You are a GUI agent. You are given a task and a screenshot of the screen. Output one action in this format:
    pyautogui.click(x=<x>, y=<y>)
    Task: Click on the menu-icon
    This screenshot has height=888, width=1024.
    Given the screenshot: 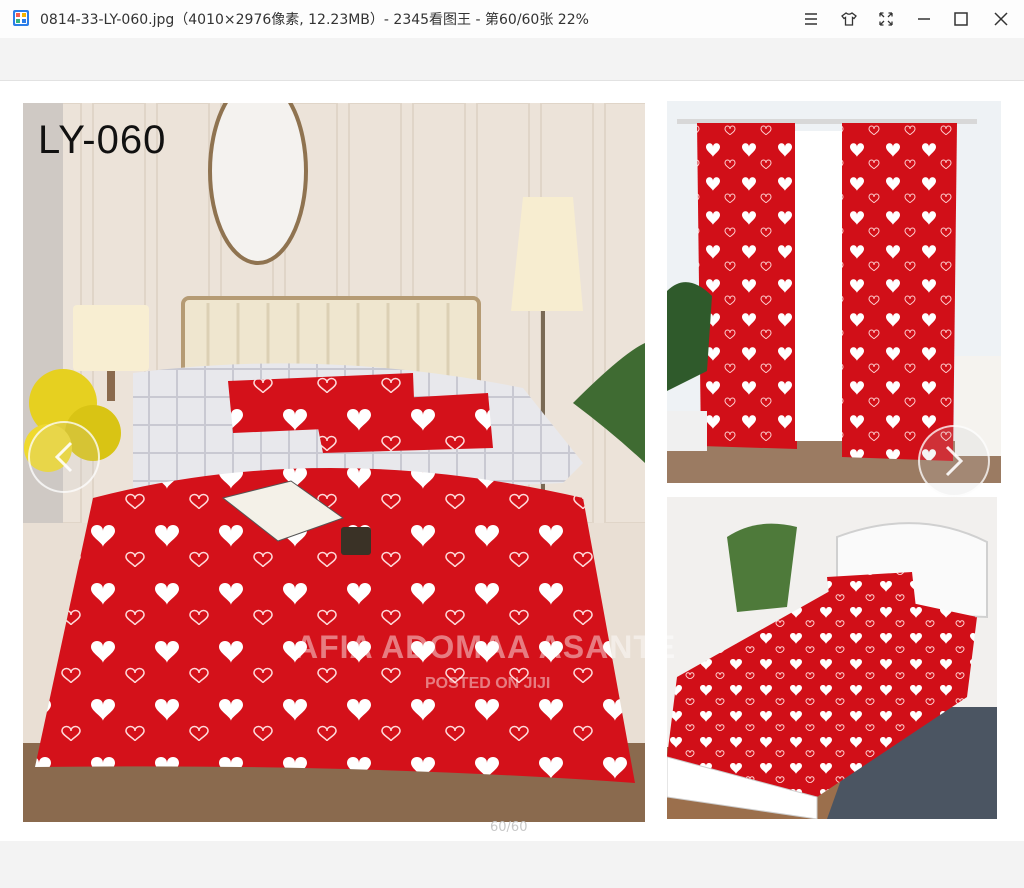 What is the action you would take?
    pyautogui.click(x=811, y=19)
    